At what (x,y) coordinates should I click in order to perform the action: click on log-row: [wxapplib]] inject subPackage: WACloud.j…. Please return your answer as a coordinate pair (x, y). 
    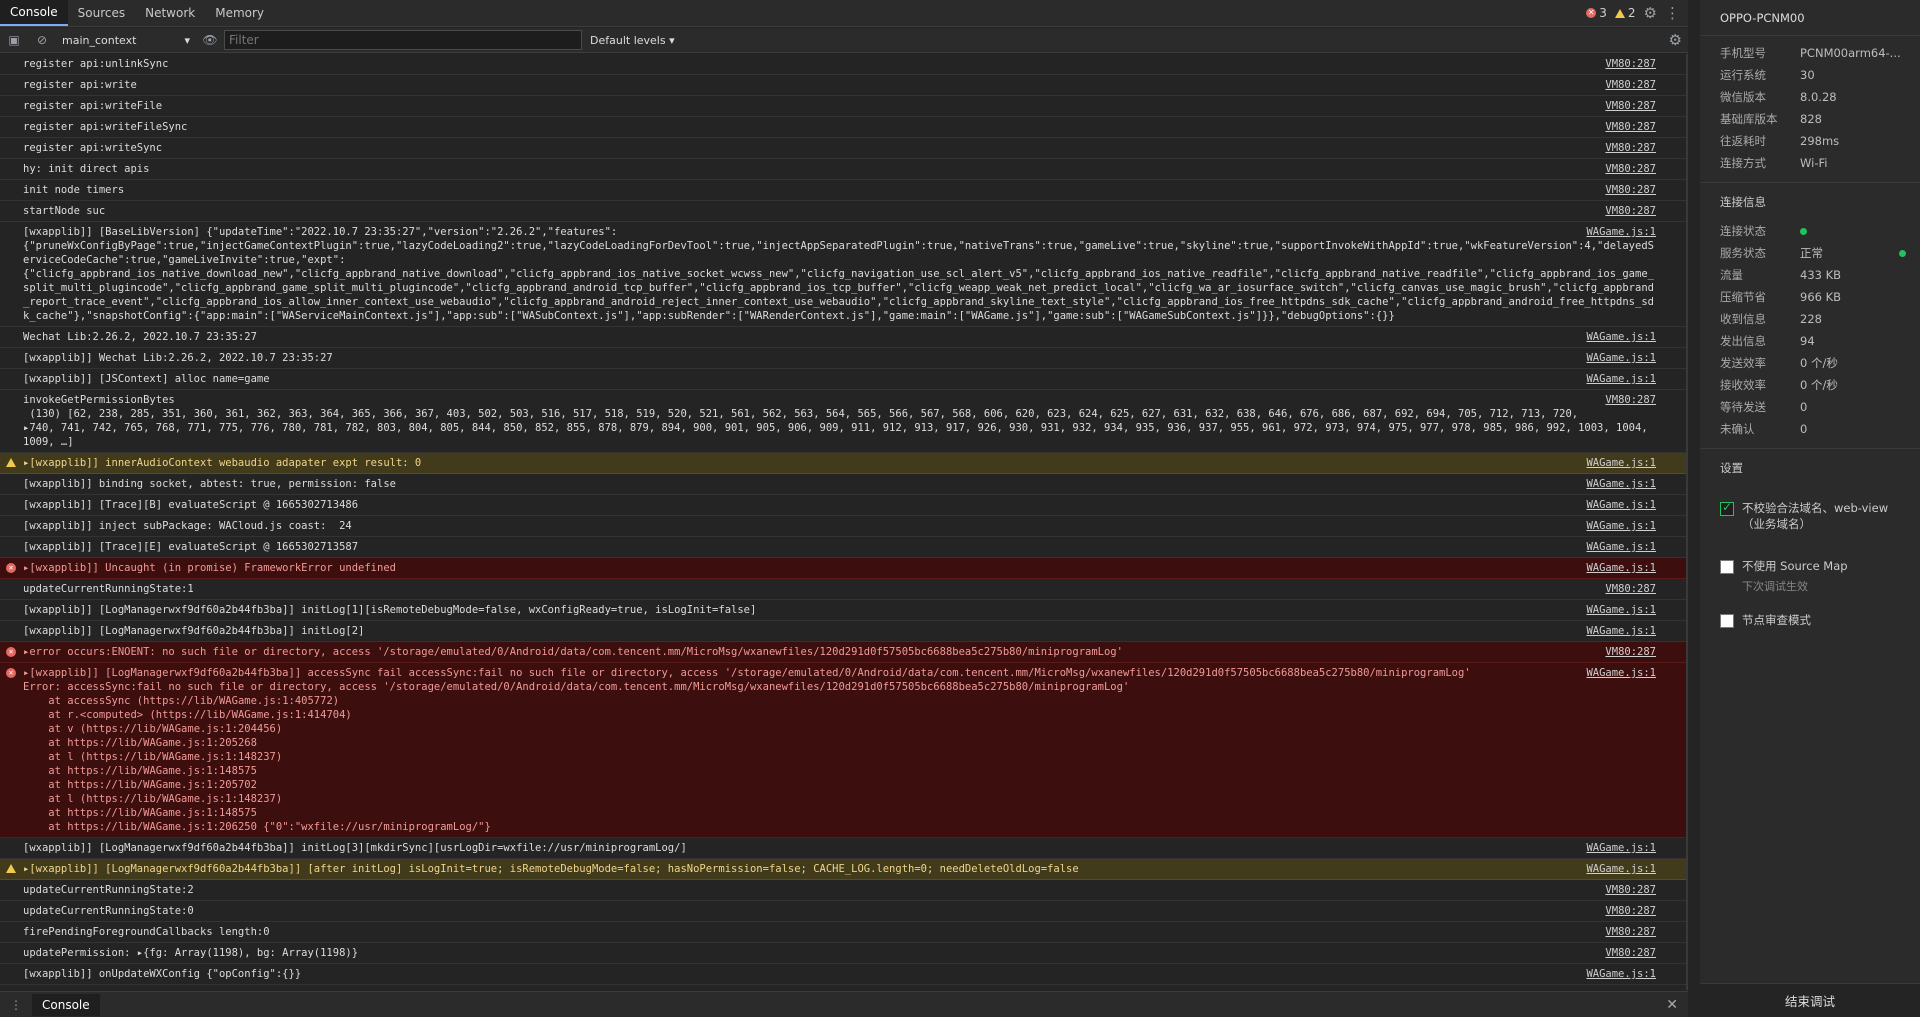
    Looking at the image, I should click on (843, 526).